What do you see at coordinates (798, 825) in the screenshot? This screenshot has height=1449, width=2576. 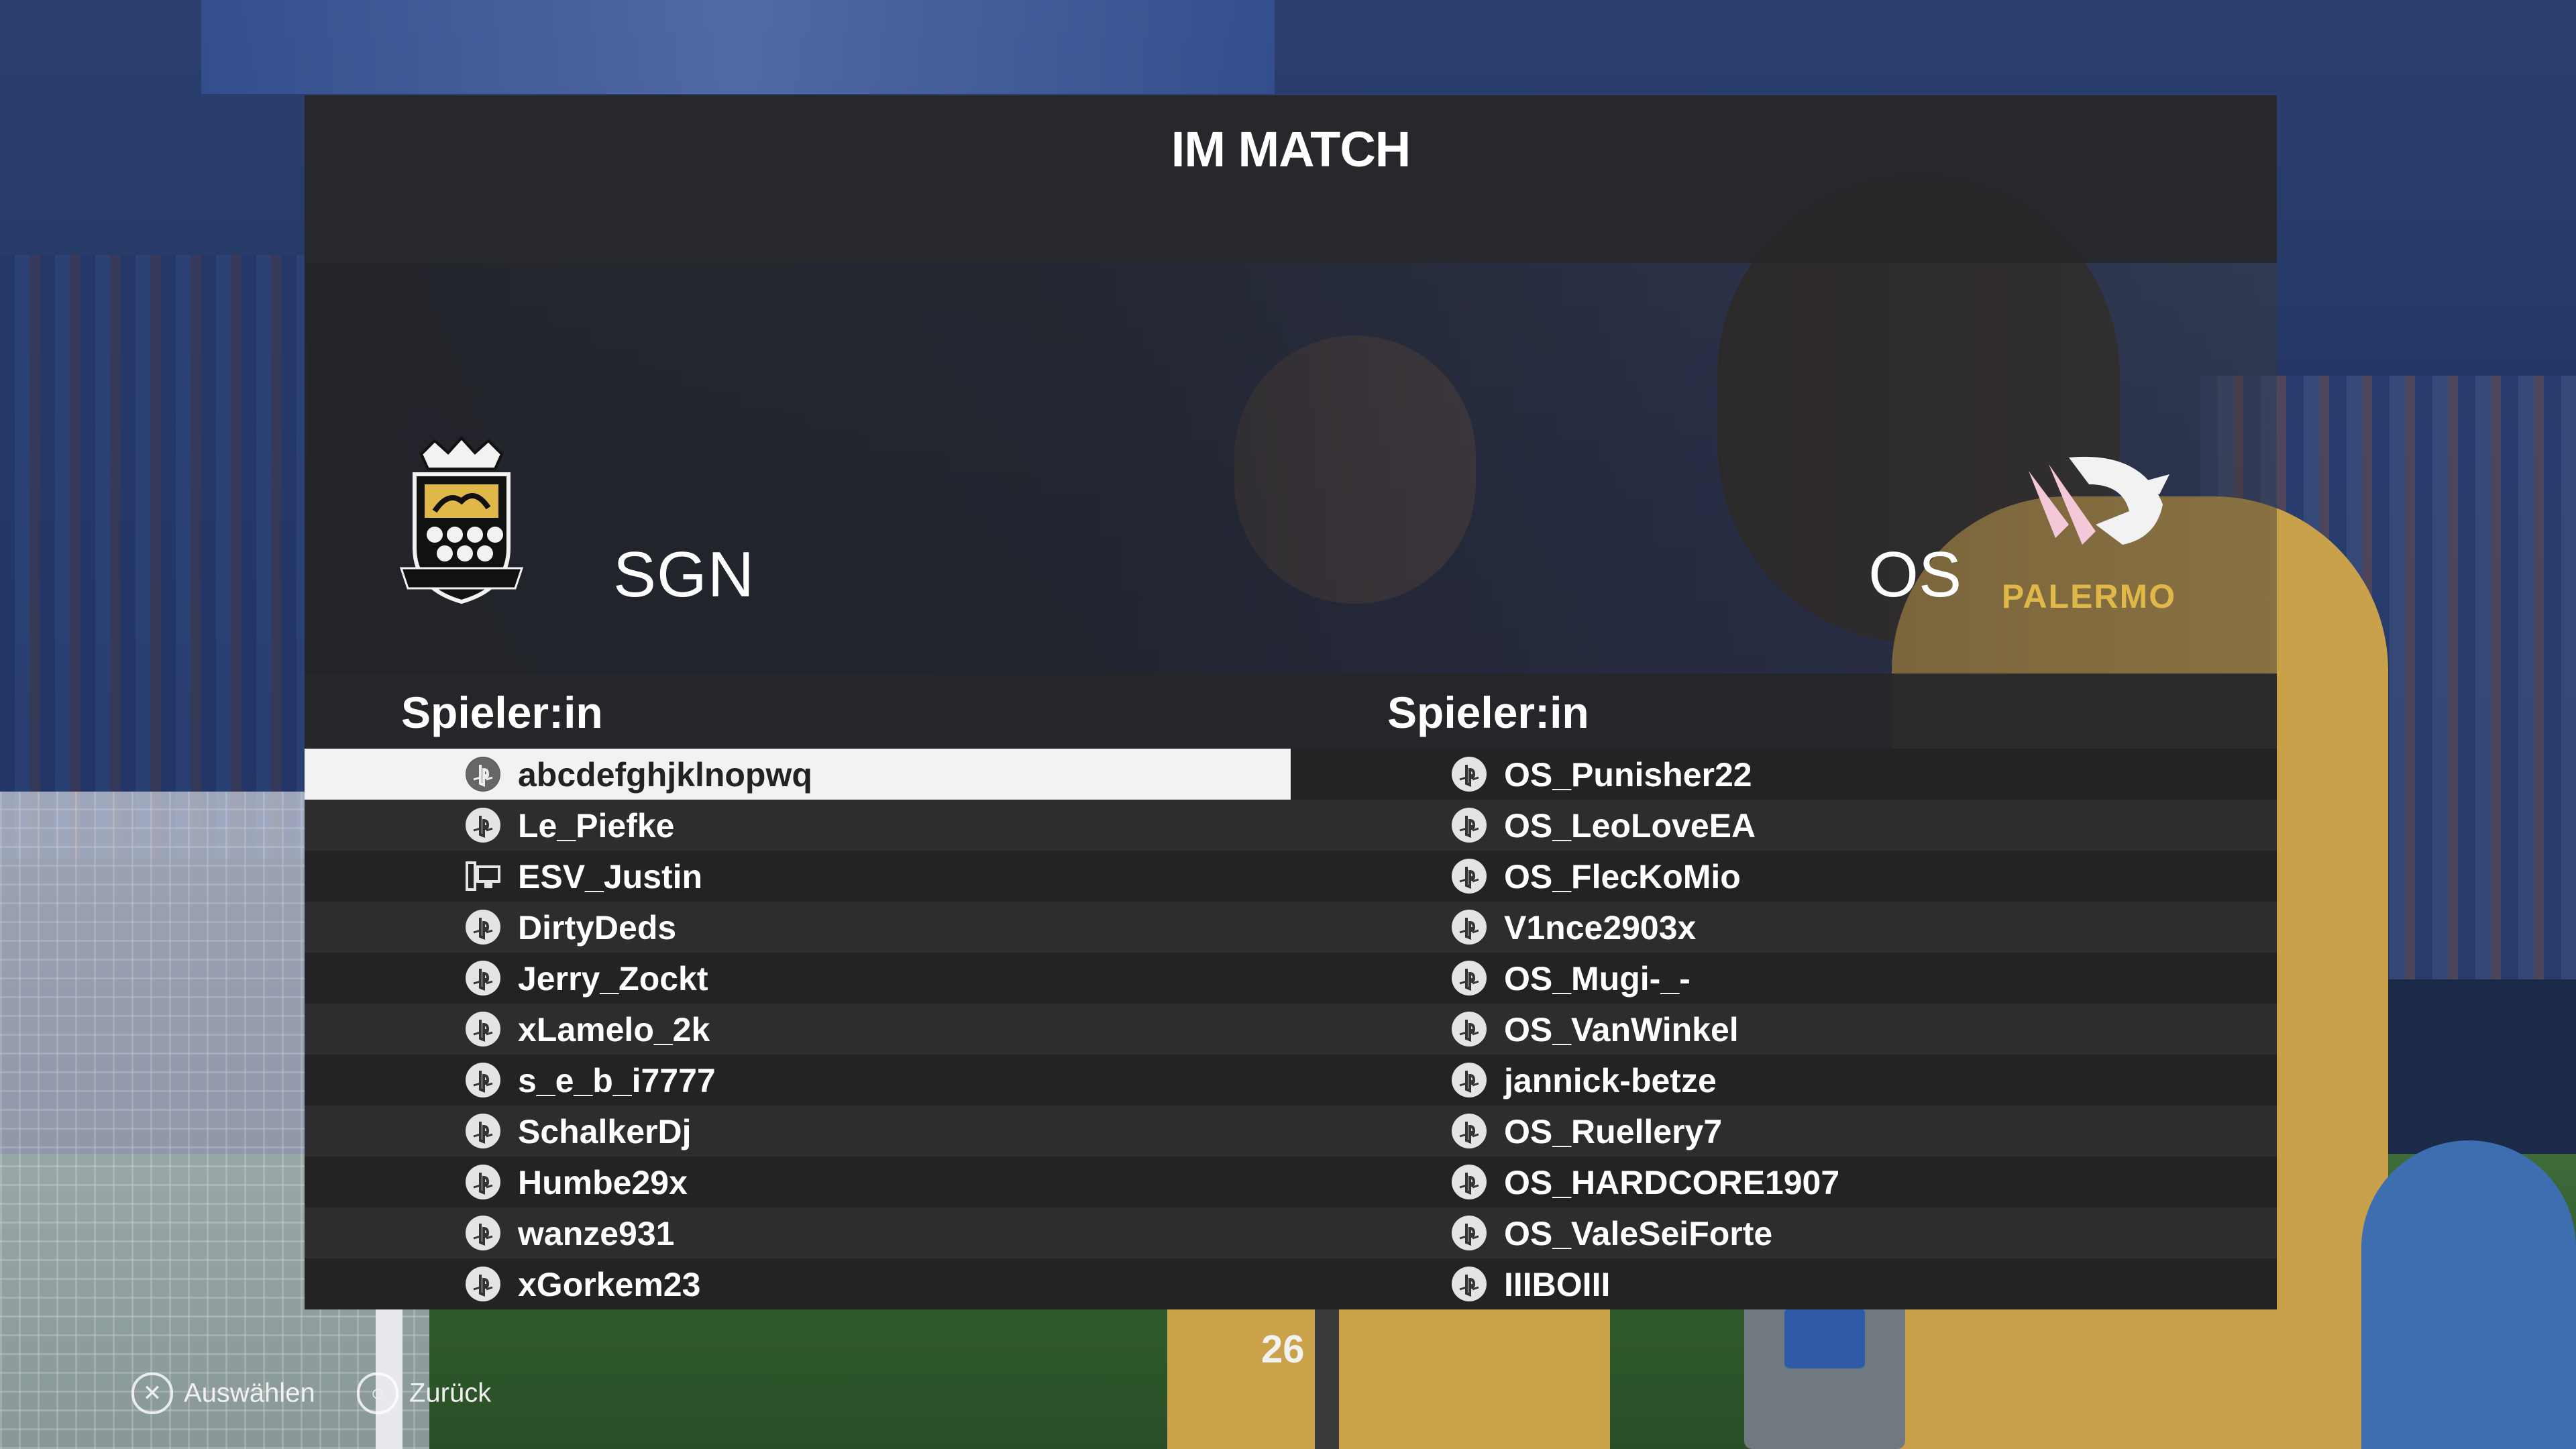 I see `player-row: Le_Piefke` at bounding box center [798, 825].